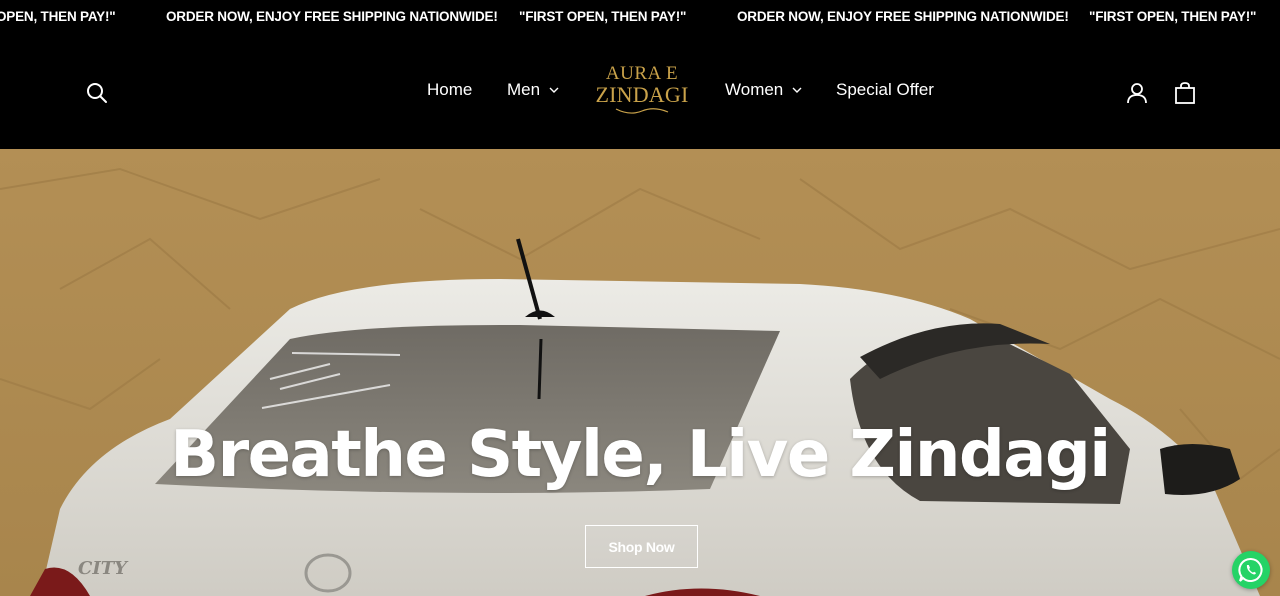 The width and height of the screenshot is (1280, 596). I want to click on hero-title: Breathe Style, Live Zindagi, so click(640, 455).